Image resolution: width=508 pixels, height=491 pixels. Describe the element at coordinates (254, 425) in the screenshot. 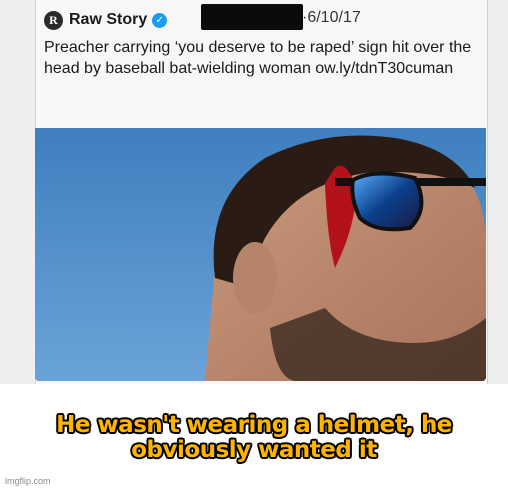

I see `caption-line-1: He wasn't wearing a helmet, he` at that location.